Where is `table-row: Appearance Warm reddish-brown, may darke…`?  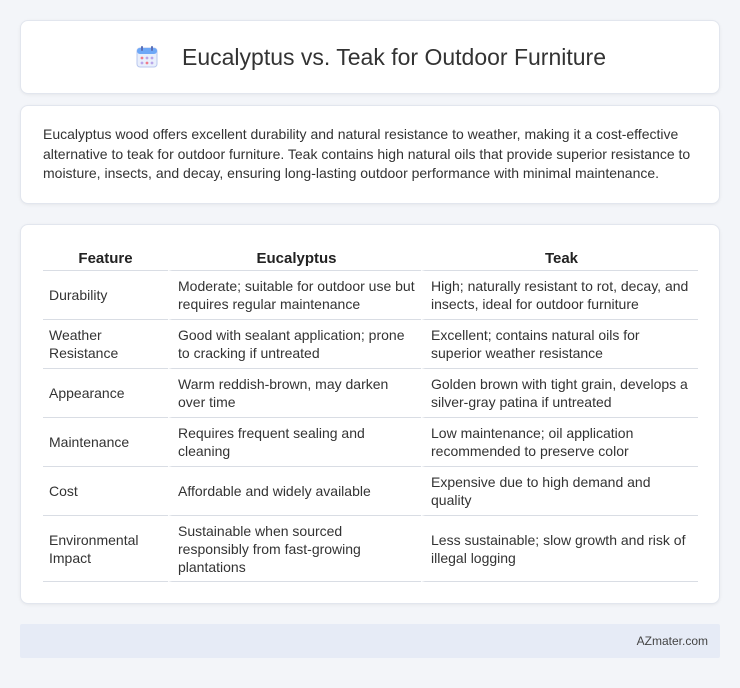
table-row: Appearance Warm reddish-brown, may darke… is located at coordinates (370, 393).